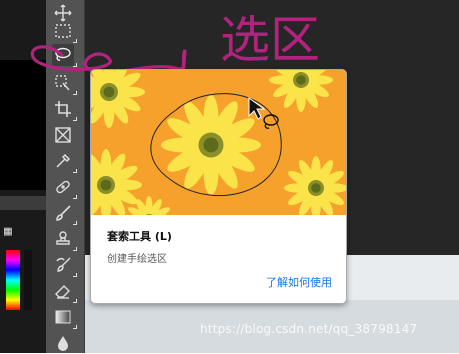 The width and height of the screenshot is (459, 354). I want to click on watermark-text: https://blog.csdn.net/qq_38798147, so click(309, 329).